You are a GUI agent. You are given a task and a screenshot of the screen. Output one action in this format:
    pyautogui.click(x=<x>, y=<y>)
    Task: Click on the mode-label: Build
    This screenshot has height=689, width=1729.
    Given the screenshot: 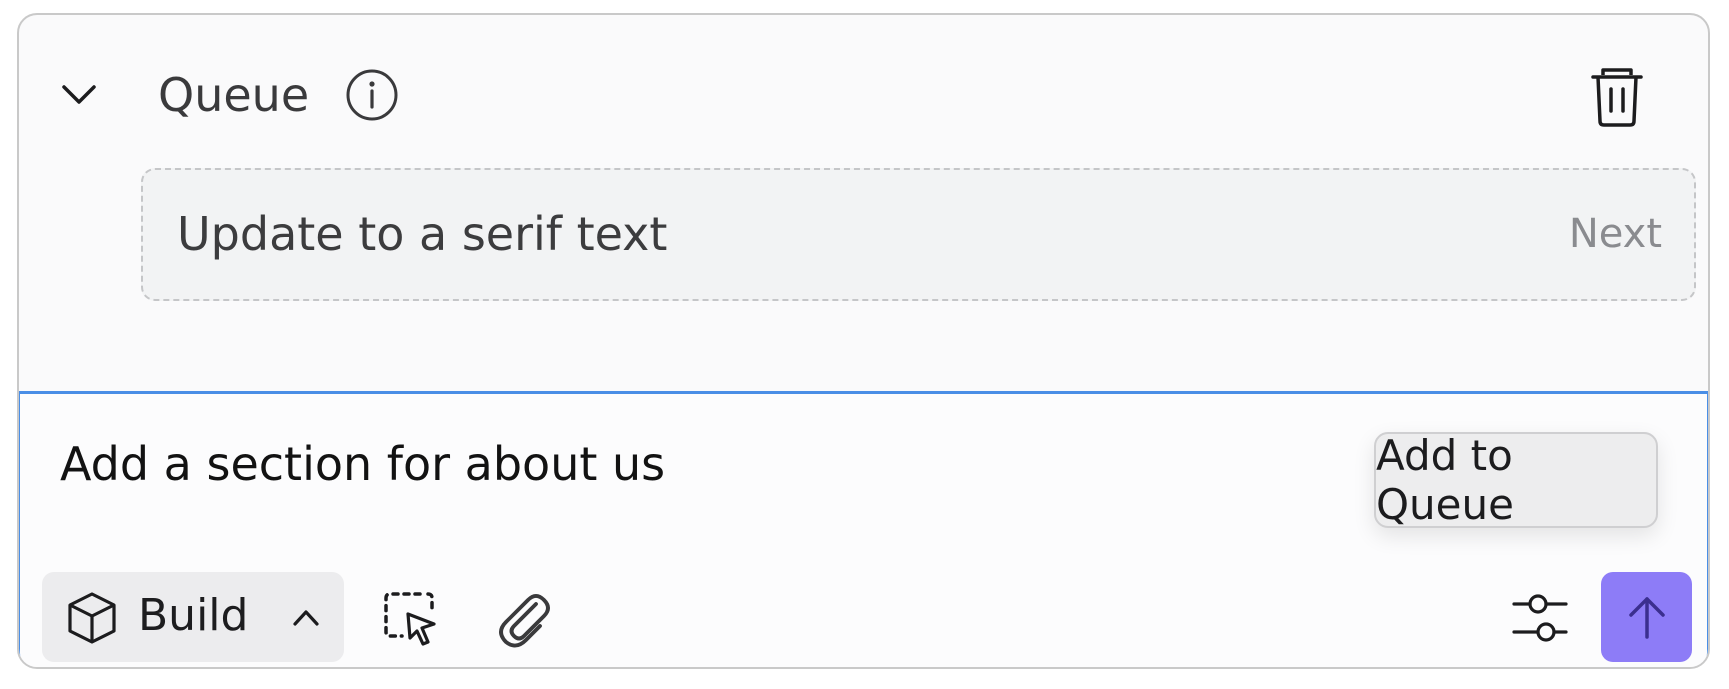 What is the action you would take?
    pyautogui.click(x=193, y=615)
    